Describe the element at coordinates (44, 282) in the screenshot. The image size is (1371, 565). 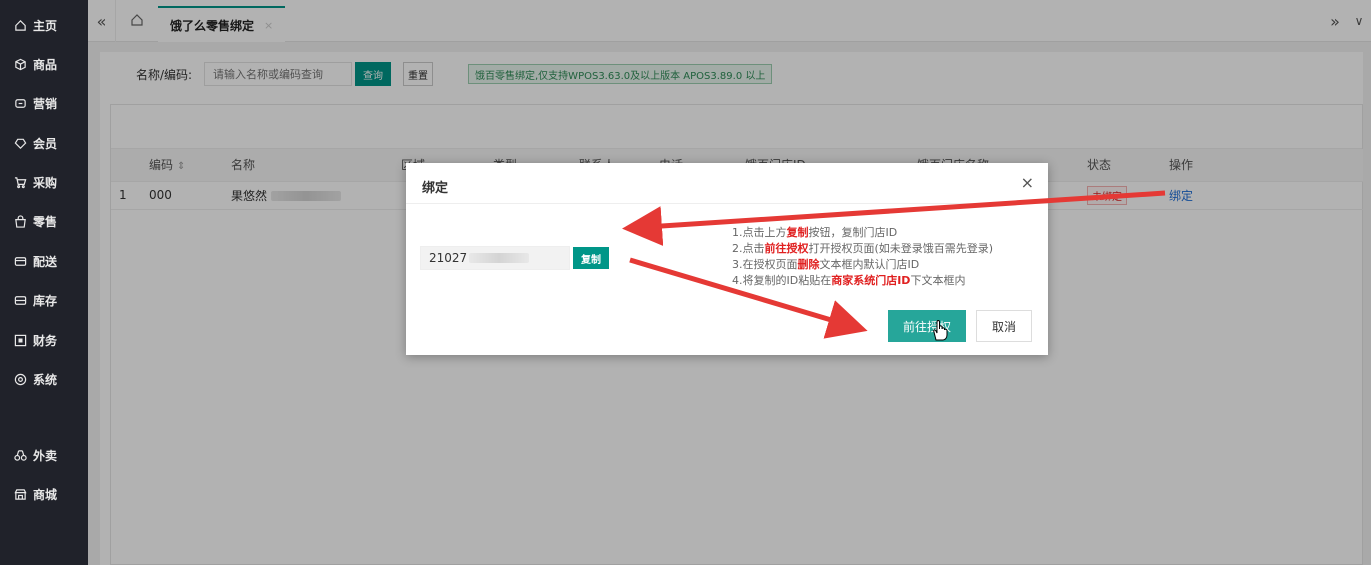
I see `sidebar: 主页 商品 营销 会员 采购 零售 配送 库存 财务 系统 外卖 商城` at that location.